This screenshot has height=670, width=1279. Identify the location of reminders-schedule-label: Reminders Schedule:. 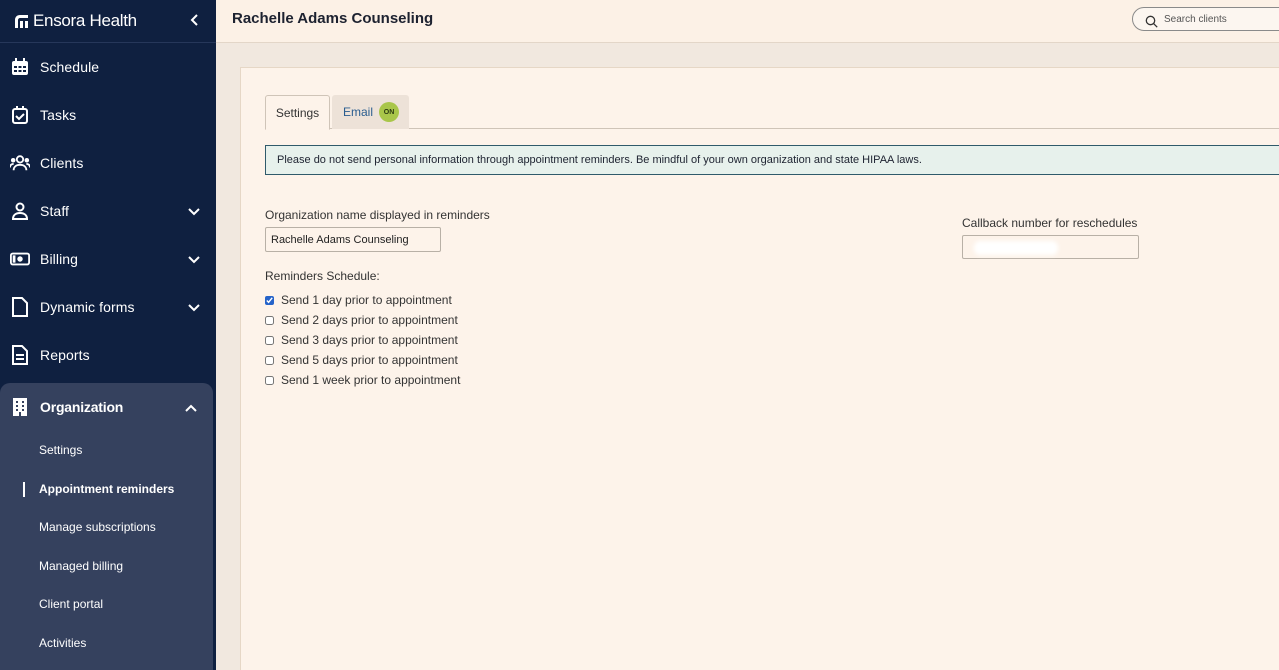
(322, 276).